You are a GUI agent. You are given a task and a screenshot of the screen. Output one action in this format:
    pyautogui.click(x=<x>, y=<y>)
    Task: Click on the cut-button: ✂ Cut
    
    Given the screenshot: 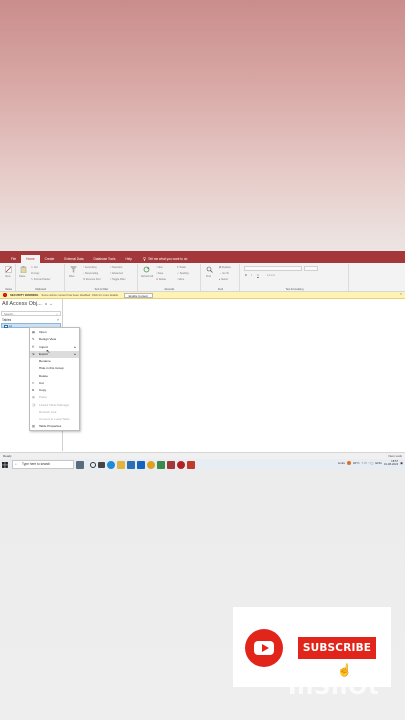 What is the action you would take?
    pyautogui.click(x=34, y=267)
    